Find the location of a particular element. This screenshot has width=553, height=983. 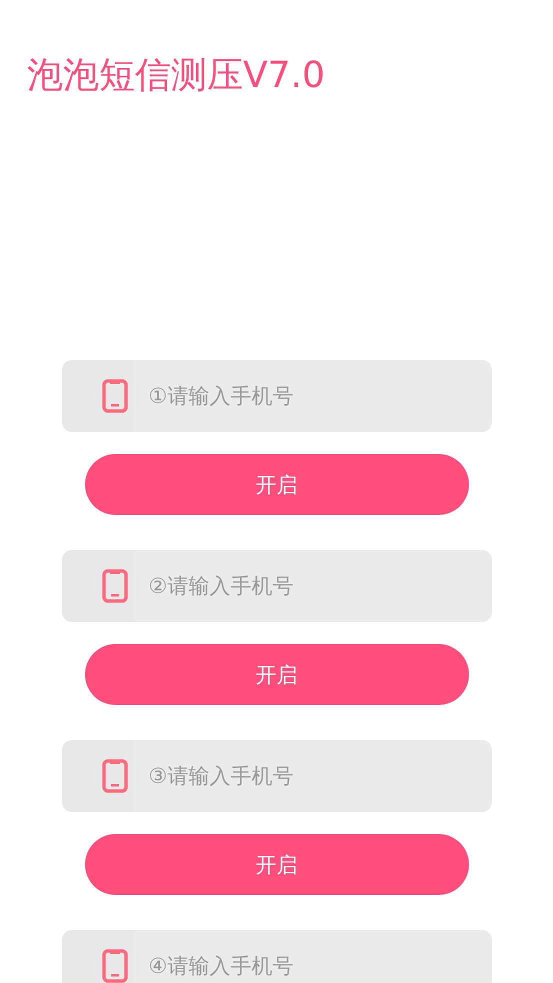

phone-input-field: ②请输入手机号 is located at coordinates (277, 586).